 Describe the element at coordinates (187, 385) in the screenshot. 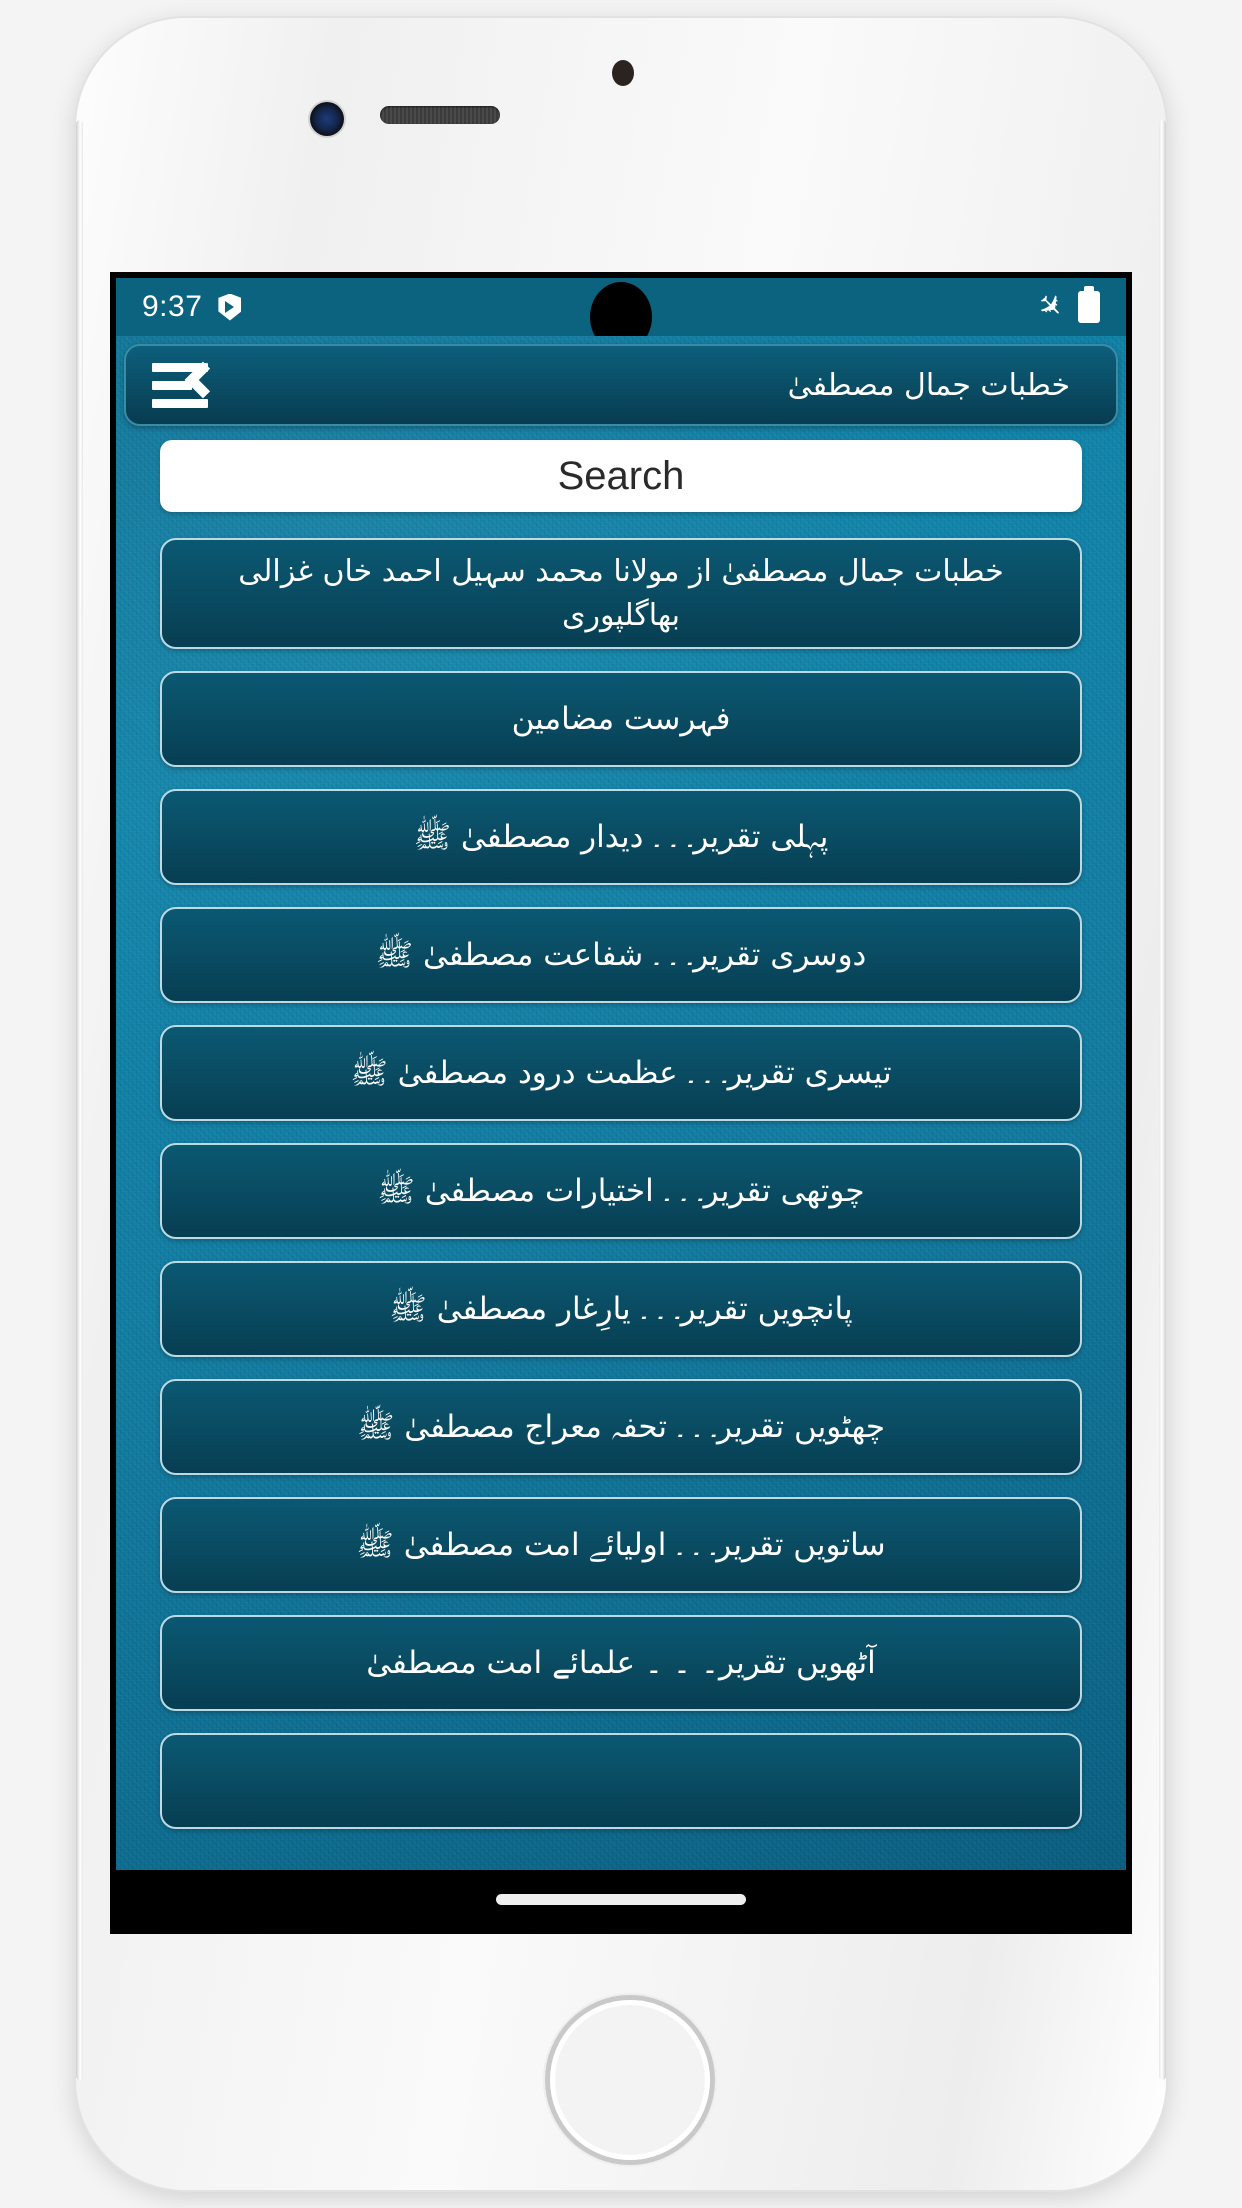

I see `drawer-menu-open-icon` at that location.